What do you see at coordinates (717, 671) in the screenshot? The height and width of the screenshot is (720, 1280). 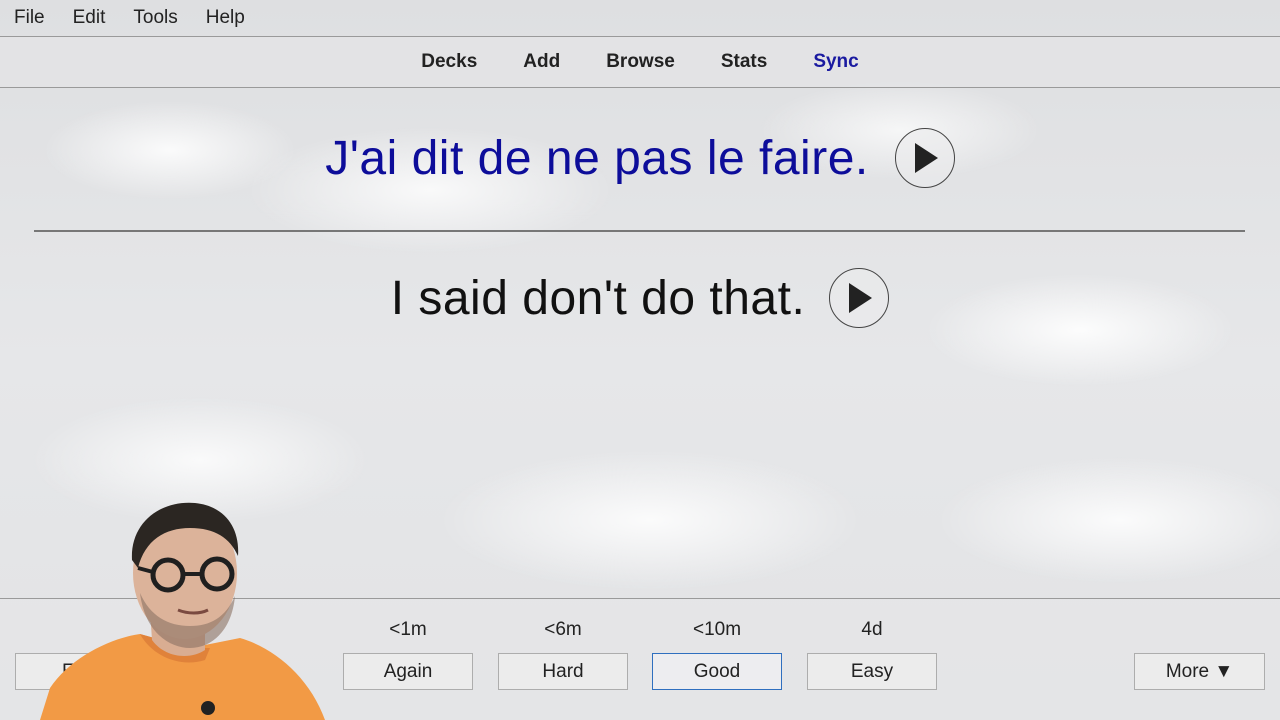 I see `good-button: Good` at bounding box center [717, 671].